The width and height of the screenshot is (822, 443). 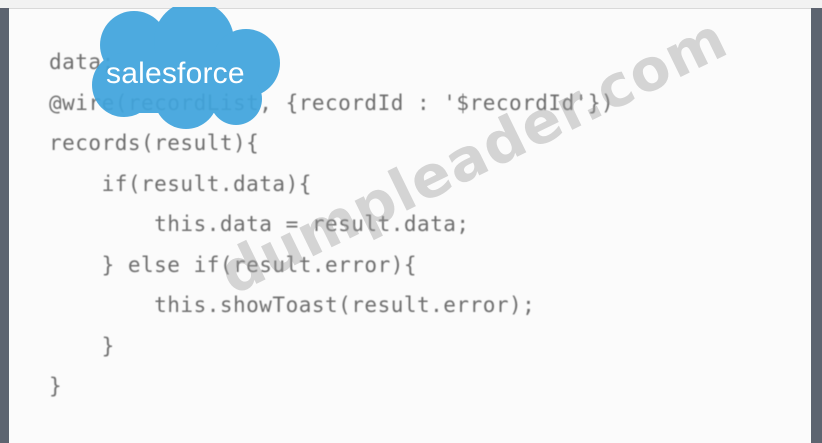 I want to click on left-border, so click(x=4, y=225).